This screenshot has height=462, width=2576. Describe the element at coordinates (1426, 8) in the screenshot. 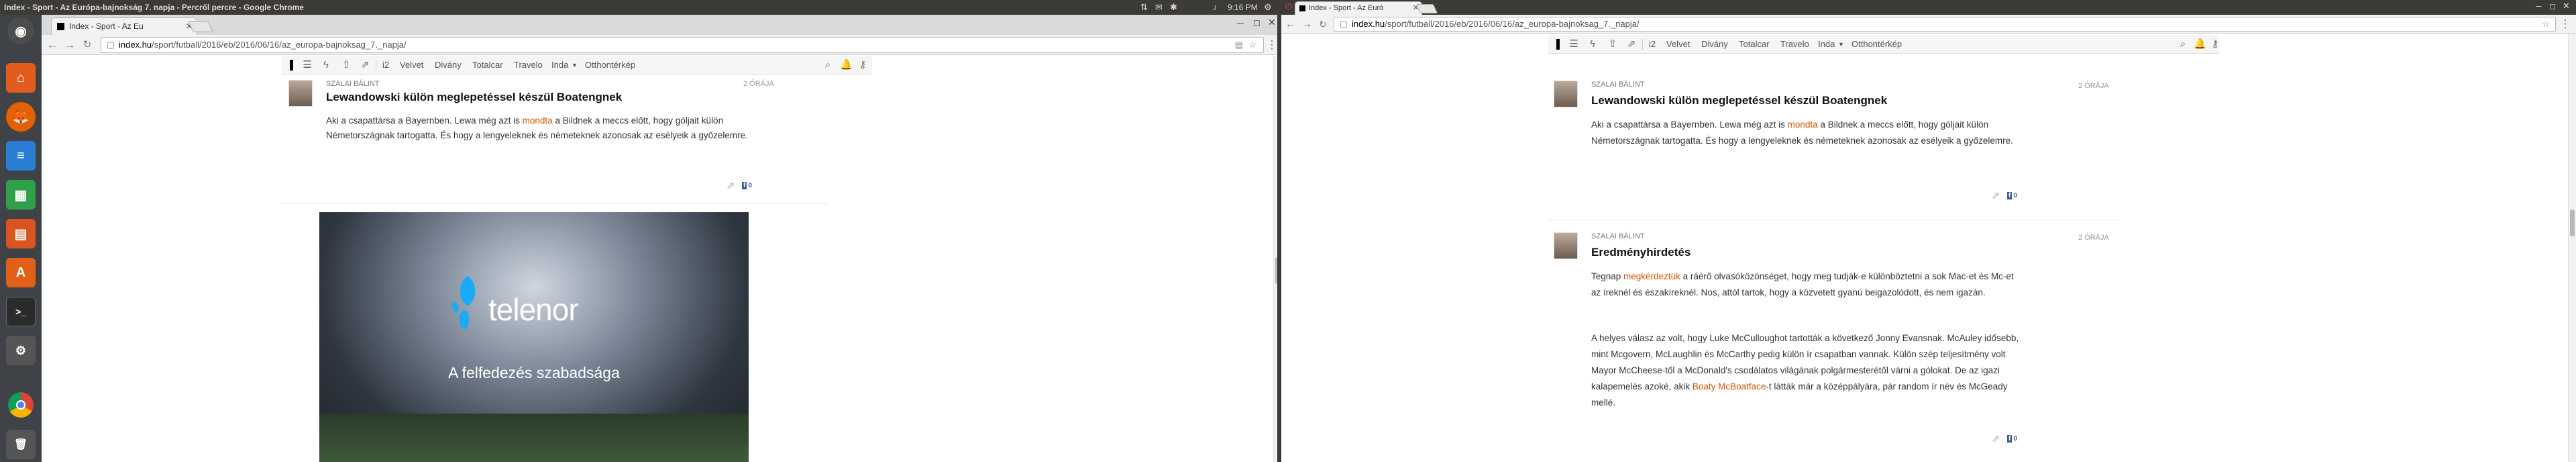

I see `new-tab-button` at that location.